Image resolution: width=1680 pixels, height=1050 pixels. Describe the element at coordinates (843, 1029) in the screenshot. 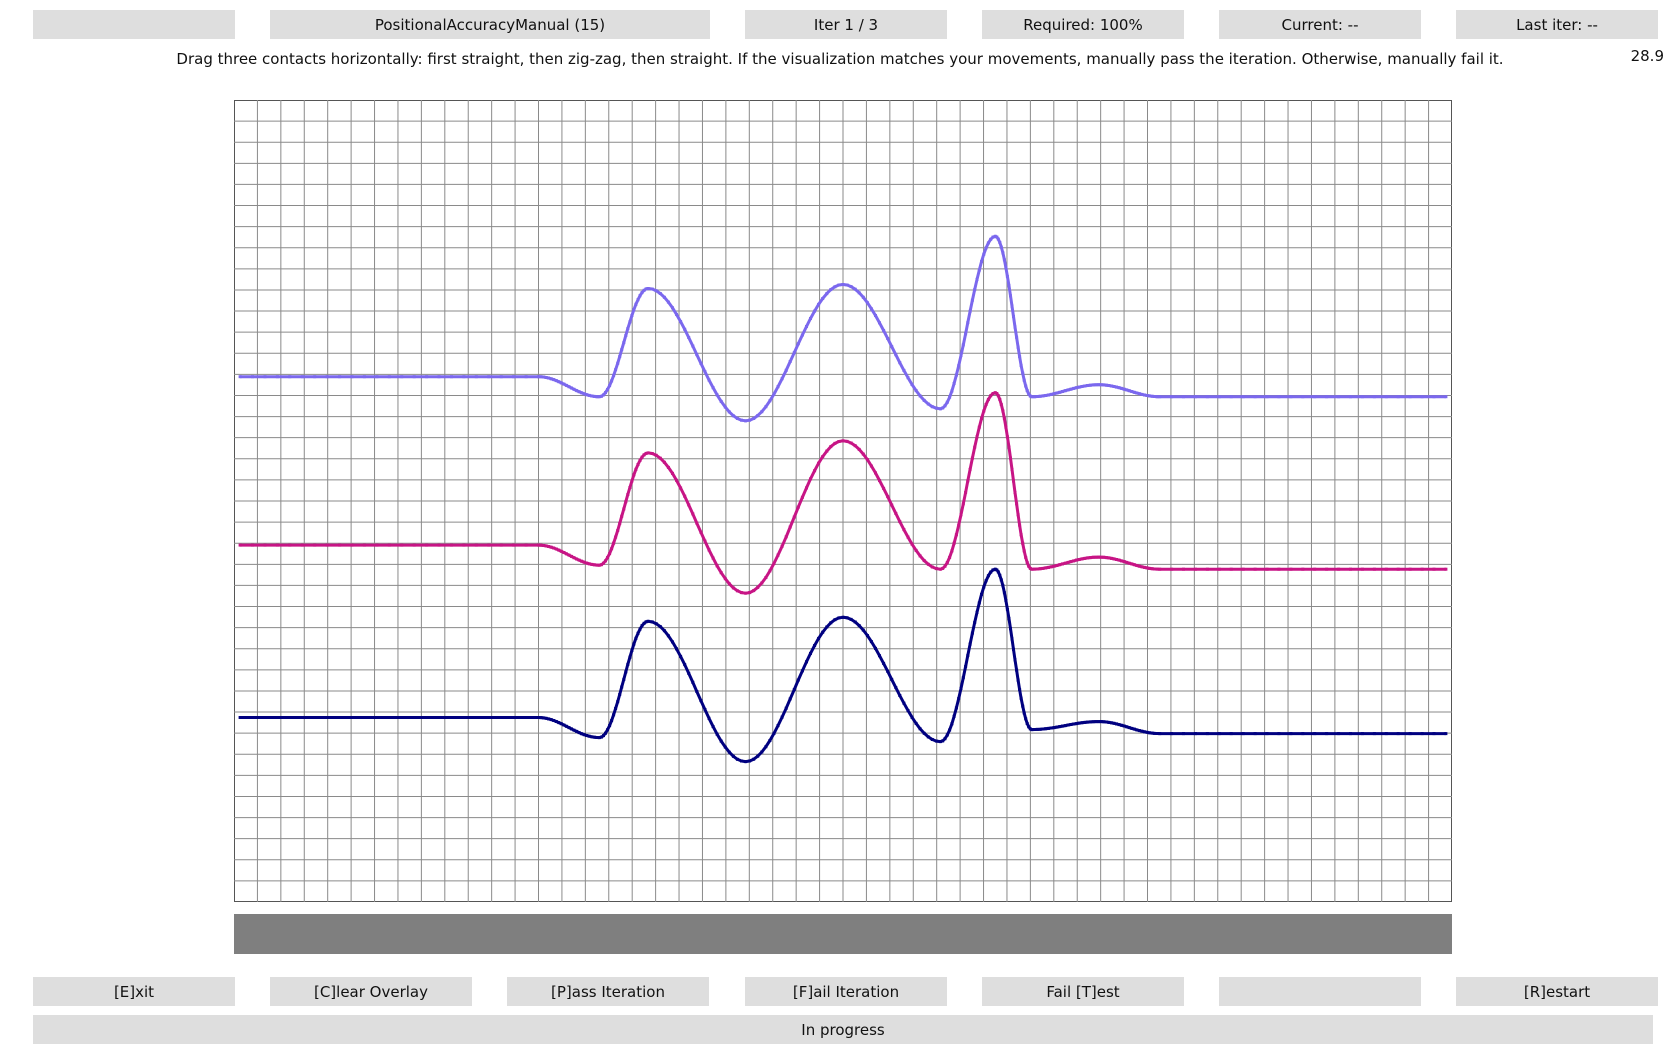

I see `status-bar: In progress` at that location.